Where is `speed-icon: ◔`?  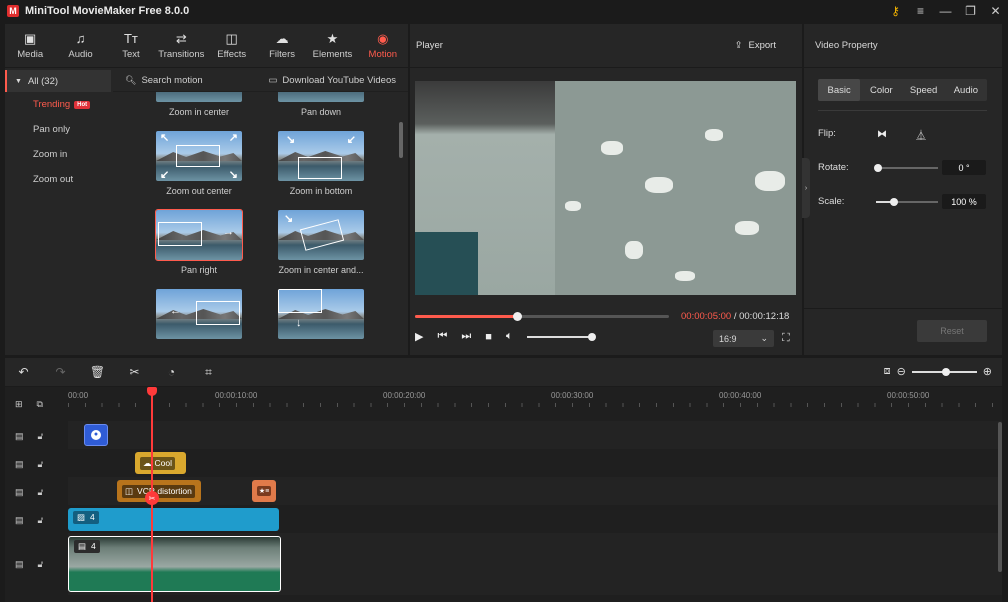
speed-icon: ◔ is located at coordinates (171, 372).